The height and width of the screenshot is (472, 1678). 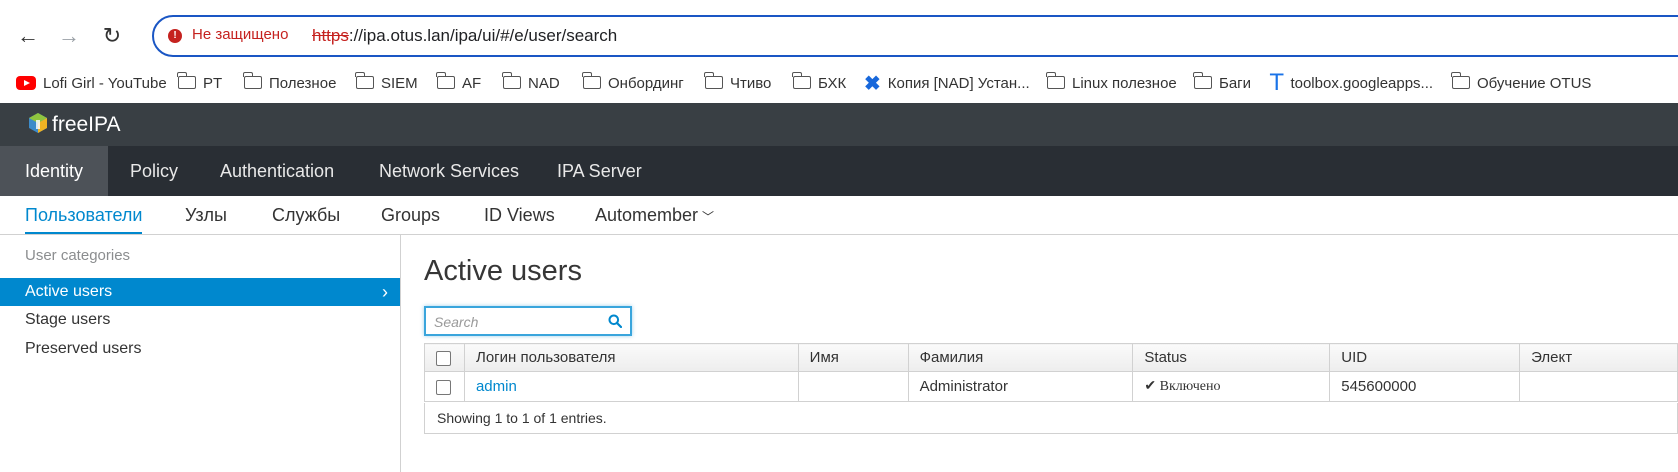 I want to click on column-header-email: Элект, so click(x=1598, y=357).